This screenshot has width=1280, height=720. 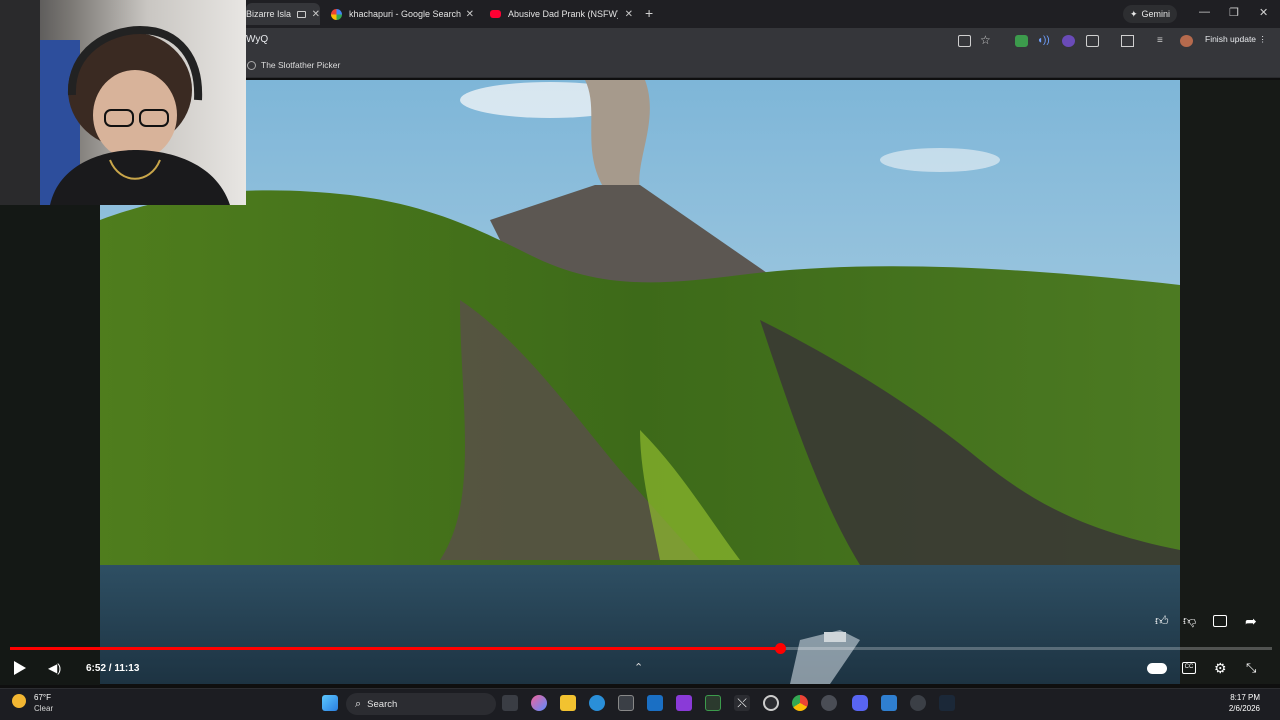 What do you see at coordinates (649, 13) in the screenshot?
I see `new-tab-icon: +` at bounding box center [649, 13].